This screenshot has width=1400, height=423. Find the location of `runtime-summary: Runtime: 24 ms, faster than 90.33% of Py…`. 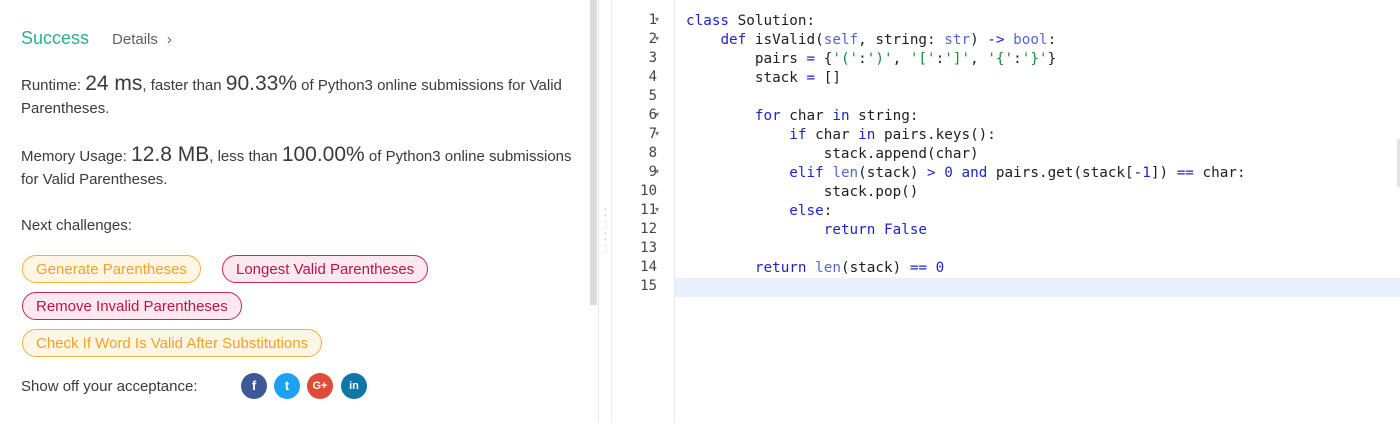

runtime-summary: Runtime: 24 ms, faster than 90.33% of Py… is located at coordinates (301, 96).